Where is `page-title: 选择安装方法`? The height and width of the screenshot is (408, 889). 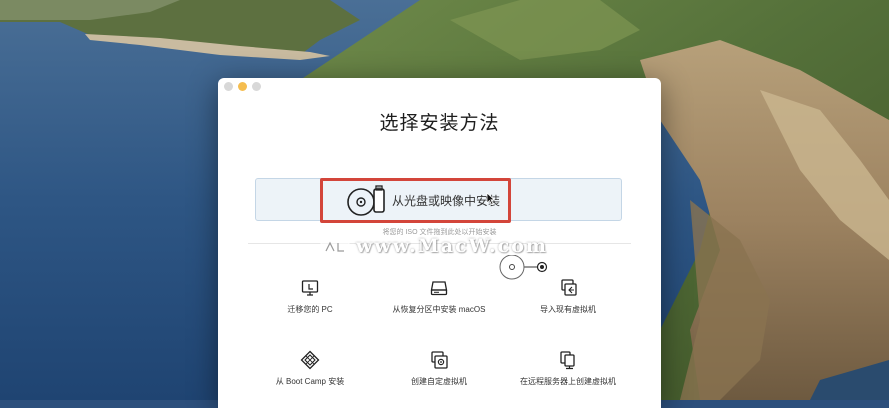 page-title: 选择安装方法 is located at coordinates (439, 123).